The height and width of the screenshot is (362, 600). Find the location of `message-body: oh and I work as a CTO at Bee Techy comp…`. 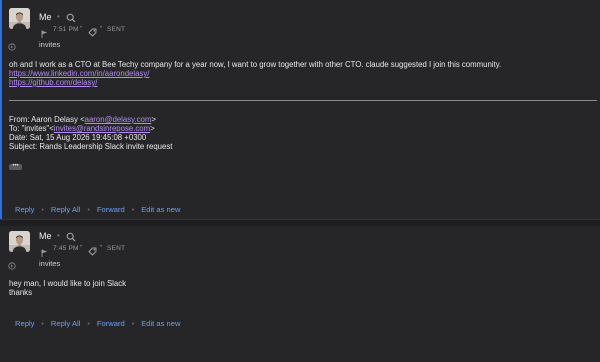

message-body: oh and I work as a CTO at Bee Techy comp… is located at coordinates (255, 73).